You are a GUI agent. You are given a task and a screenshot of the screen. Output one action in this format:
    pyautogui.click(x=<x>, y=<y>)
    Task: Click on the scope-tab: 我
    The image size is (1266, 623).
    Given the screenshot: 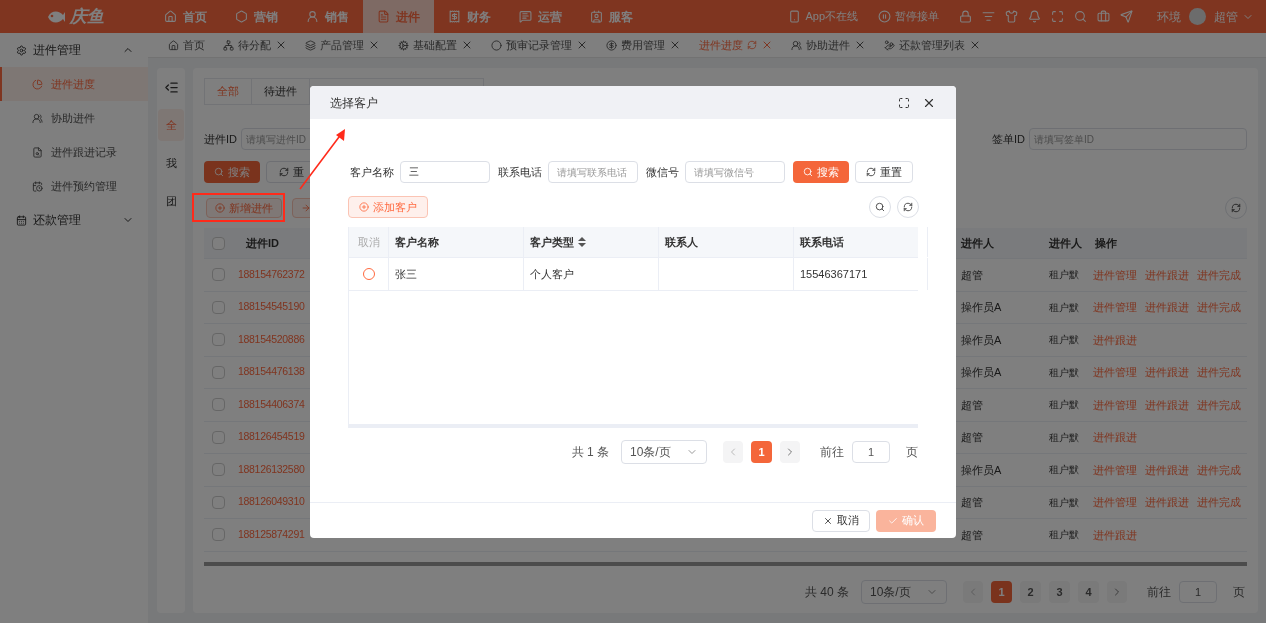 What is the action you would take?
    pyautogui.click(x=171, y=163)
    